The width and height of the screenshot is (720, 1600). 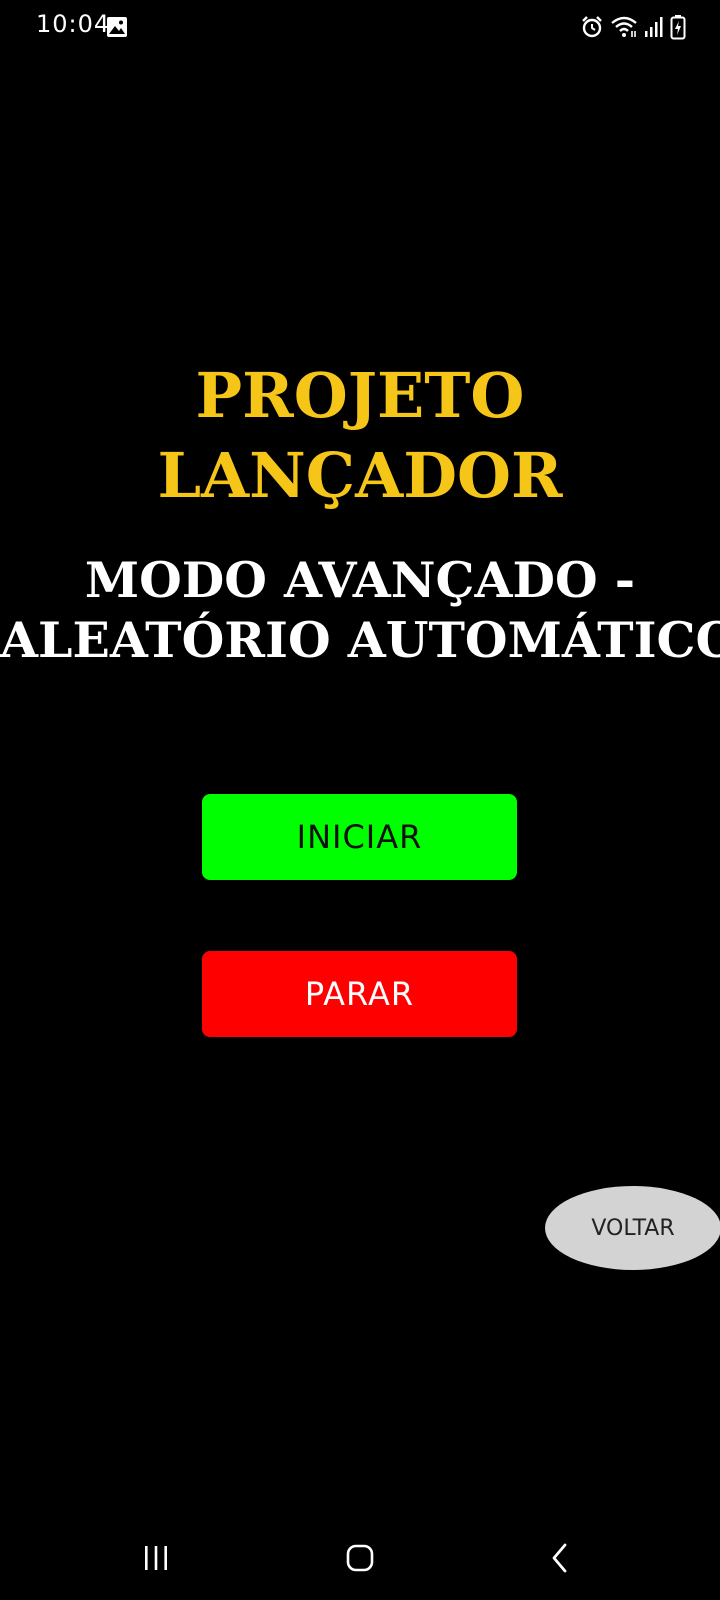 I want to click on app-title-line1: PROJETO, so click(x=360, y=395).